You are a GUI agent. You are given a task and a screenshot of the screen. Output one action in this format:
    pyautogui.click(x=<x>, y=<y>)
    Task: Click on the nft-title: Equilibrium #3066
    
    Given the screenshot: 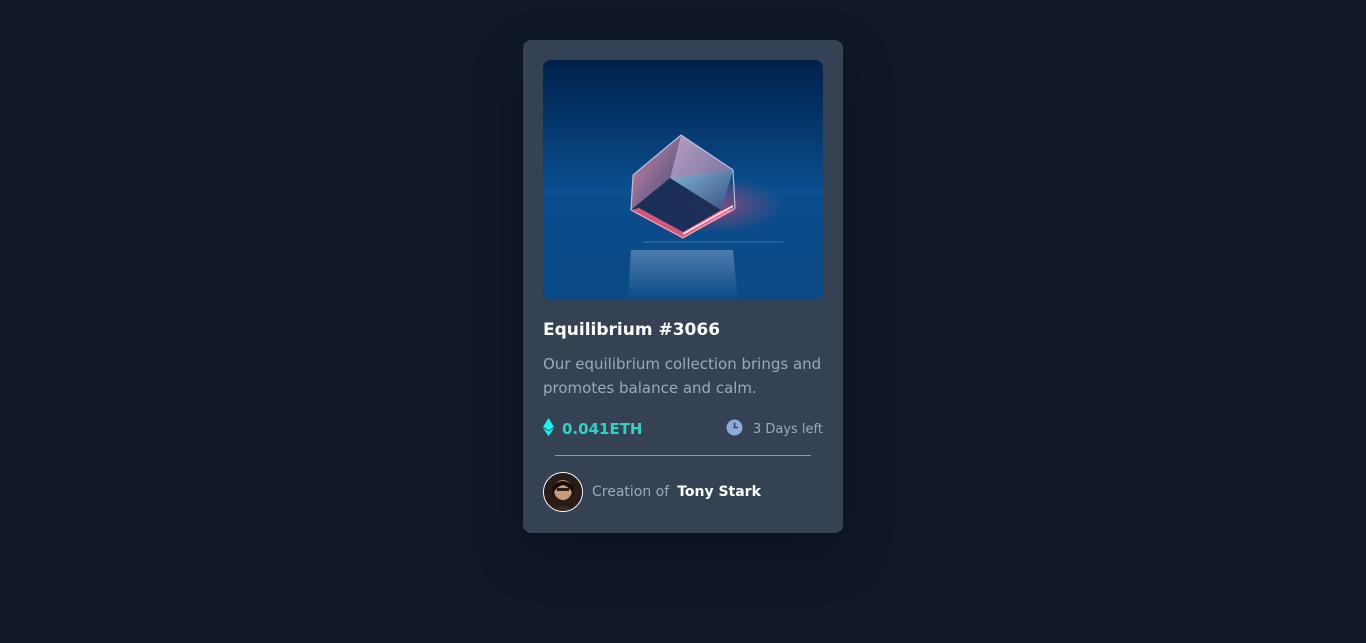 What is the action you would take?
    pyautogui.click(x=683, y=330)
    